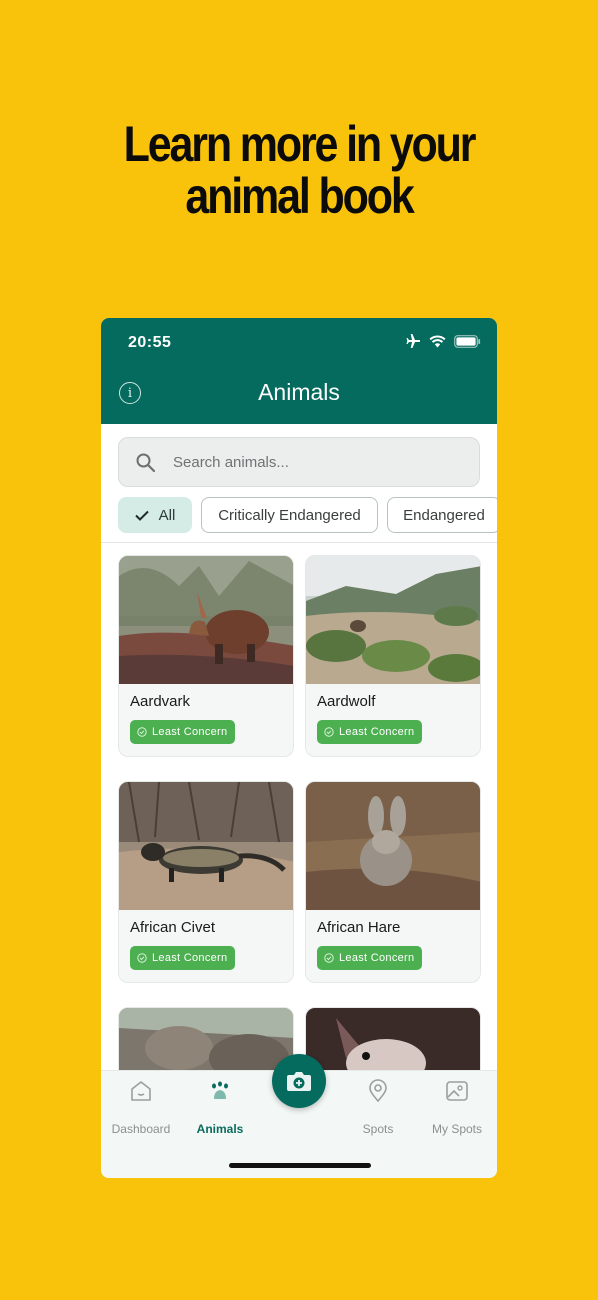 The image size is (598, 1300). I want to click on headline-line-2: animal book, so click(299, 196).